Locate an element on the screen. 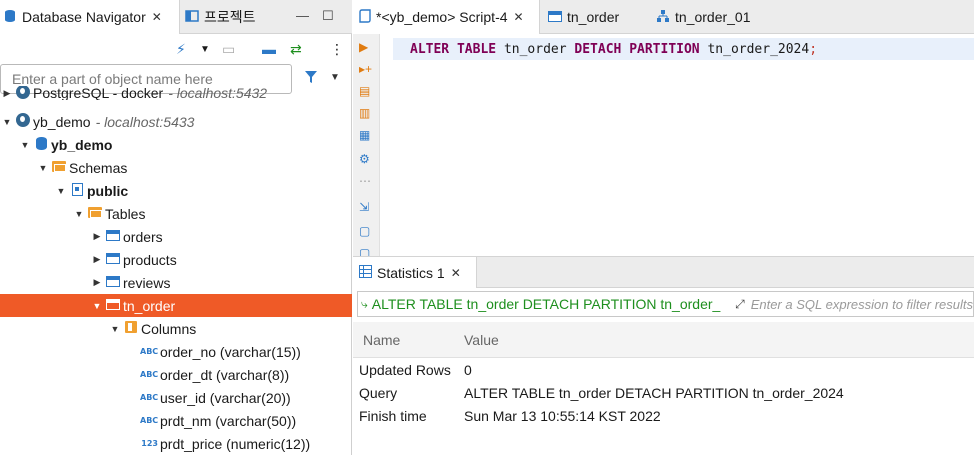 The width and height of the screenshot is (974, 455). sql-keyword: DETACH is located at coordinates (598, 49).